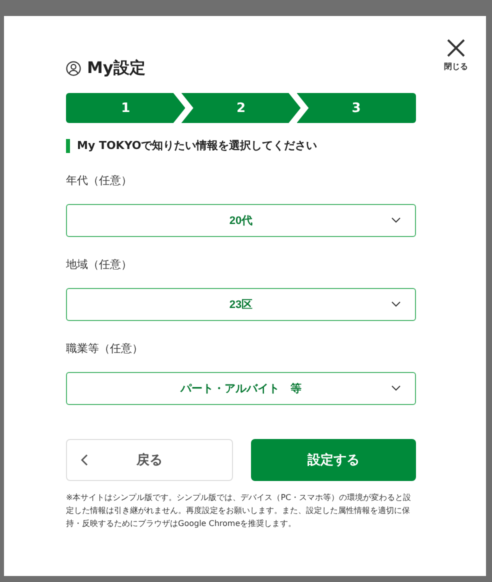 The image size is (492, 582). Describe the element at coordinates (239, 511) in the screenshot. I see `notice-text: ※本サイトはシンプル版です。シンプル版では、デバイス（PC・スマホ等）の環境が変わると設定した情報は引き継がれません。再度設定をお願いします。また、設定した属性情報を適切に保持・反映するためにブラウザはGoogle Chromeを推奨します。` at that location.